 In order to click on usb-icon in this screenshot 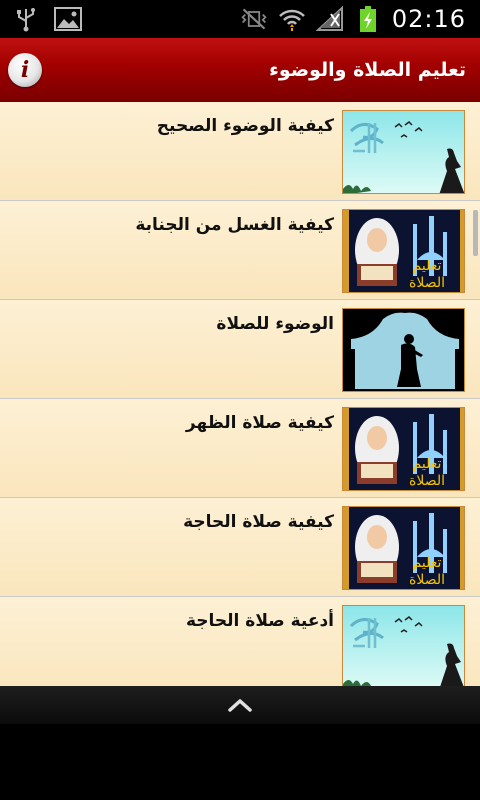, I will do `click(26, 19)`.